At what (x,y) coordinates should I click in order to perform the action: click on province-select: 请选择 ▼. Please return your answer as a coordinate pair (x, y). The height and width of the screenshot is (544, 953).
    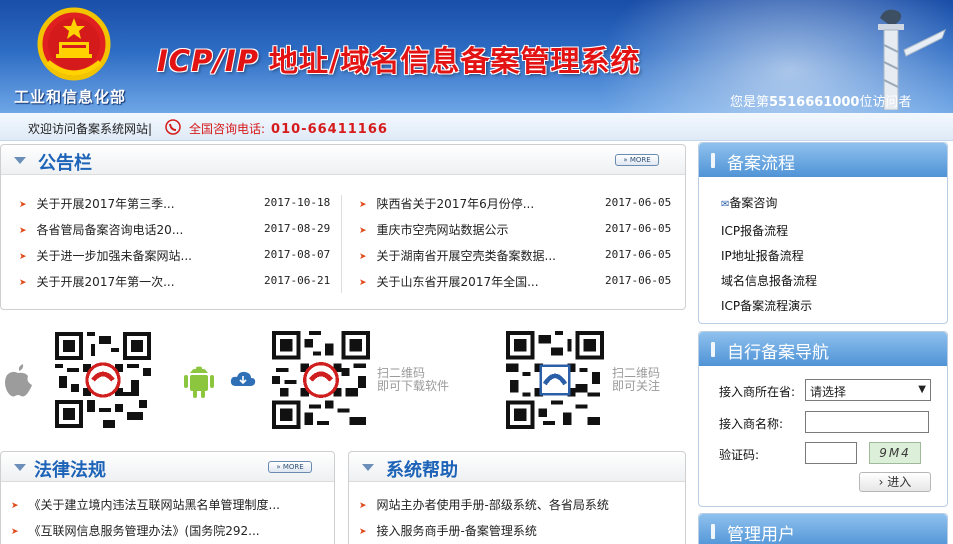
    Looking at the image, I should click on (868, 390).